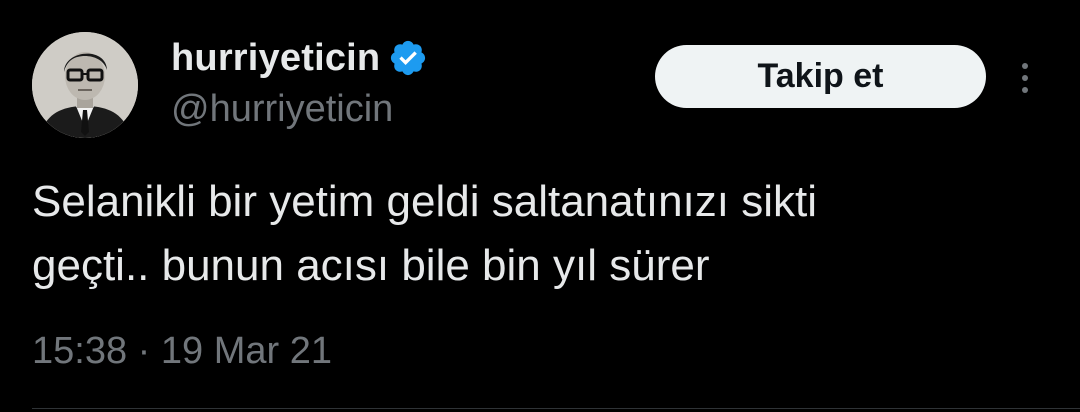 This screenshot has width=1080, height=412. What do you see at coordinates (371, 265) in the screenshot?
I see `tweet-text-line: geçti.. bunun acısı bile bin yıl sürer` at bounding box center [371, 265].